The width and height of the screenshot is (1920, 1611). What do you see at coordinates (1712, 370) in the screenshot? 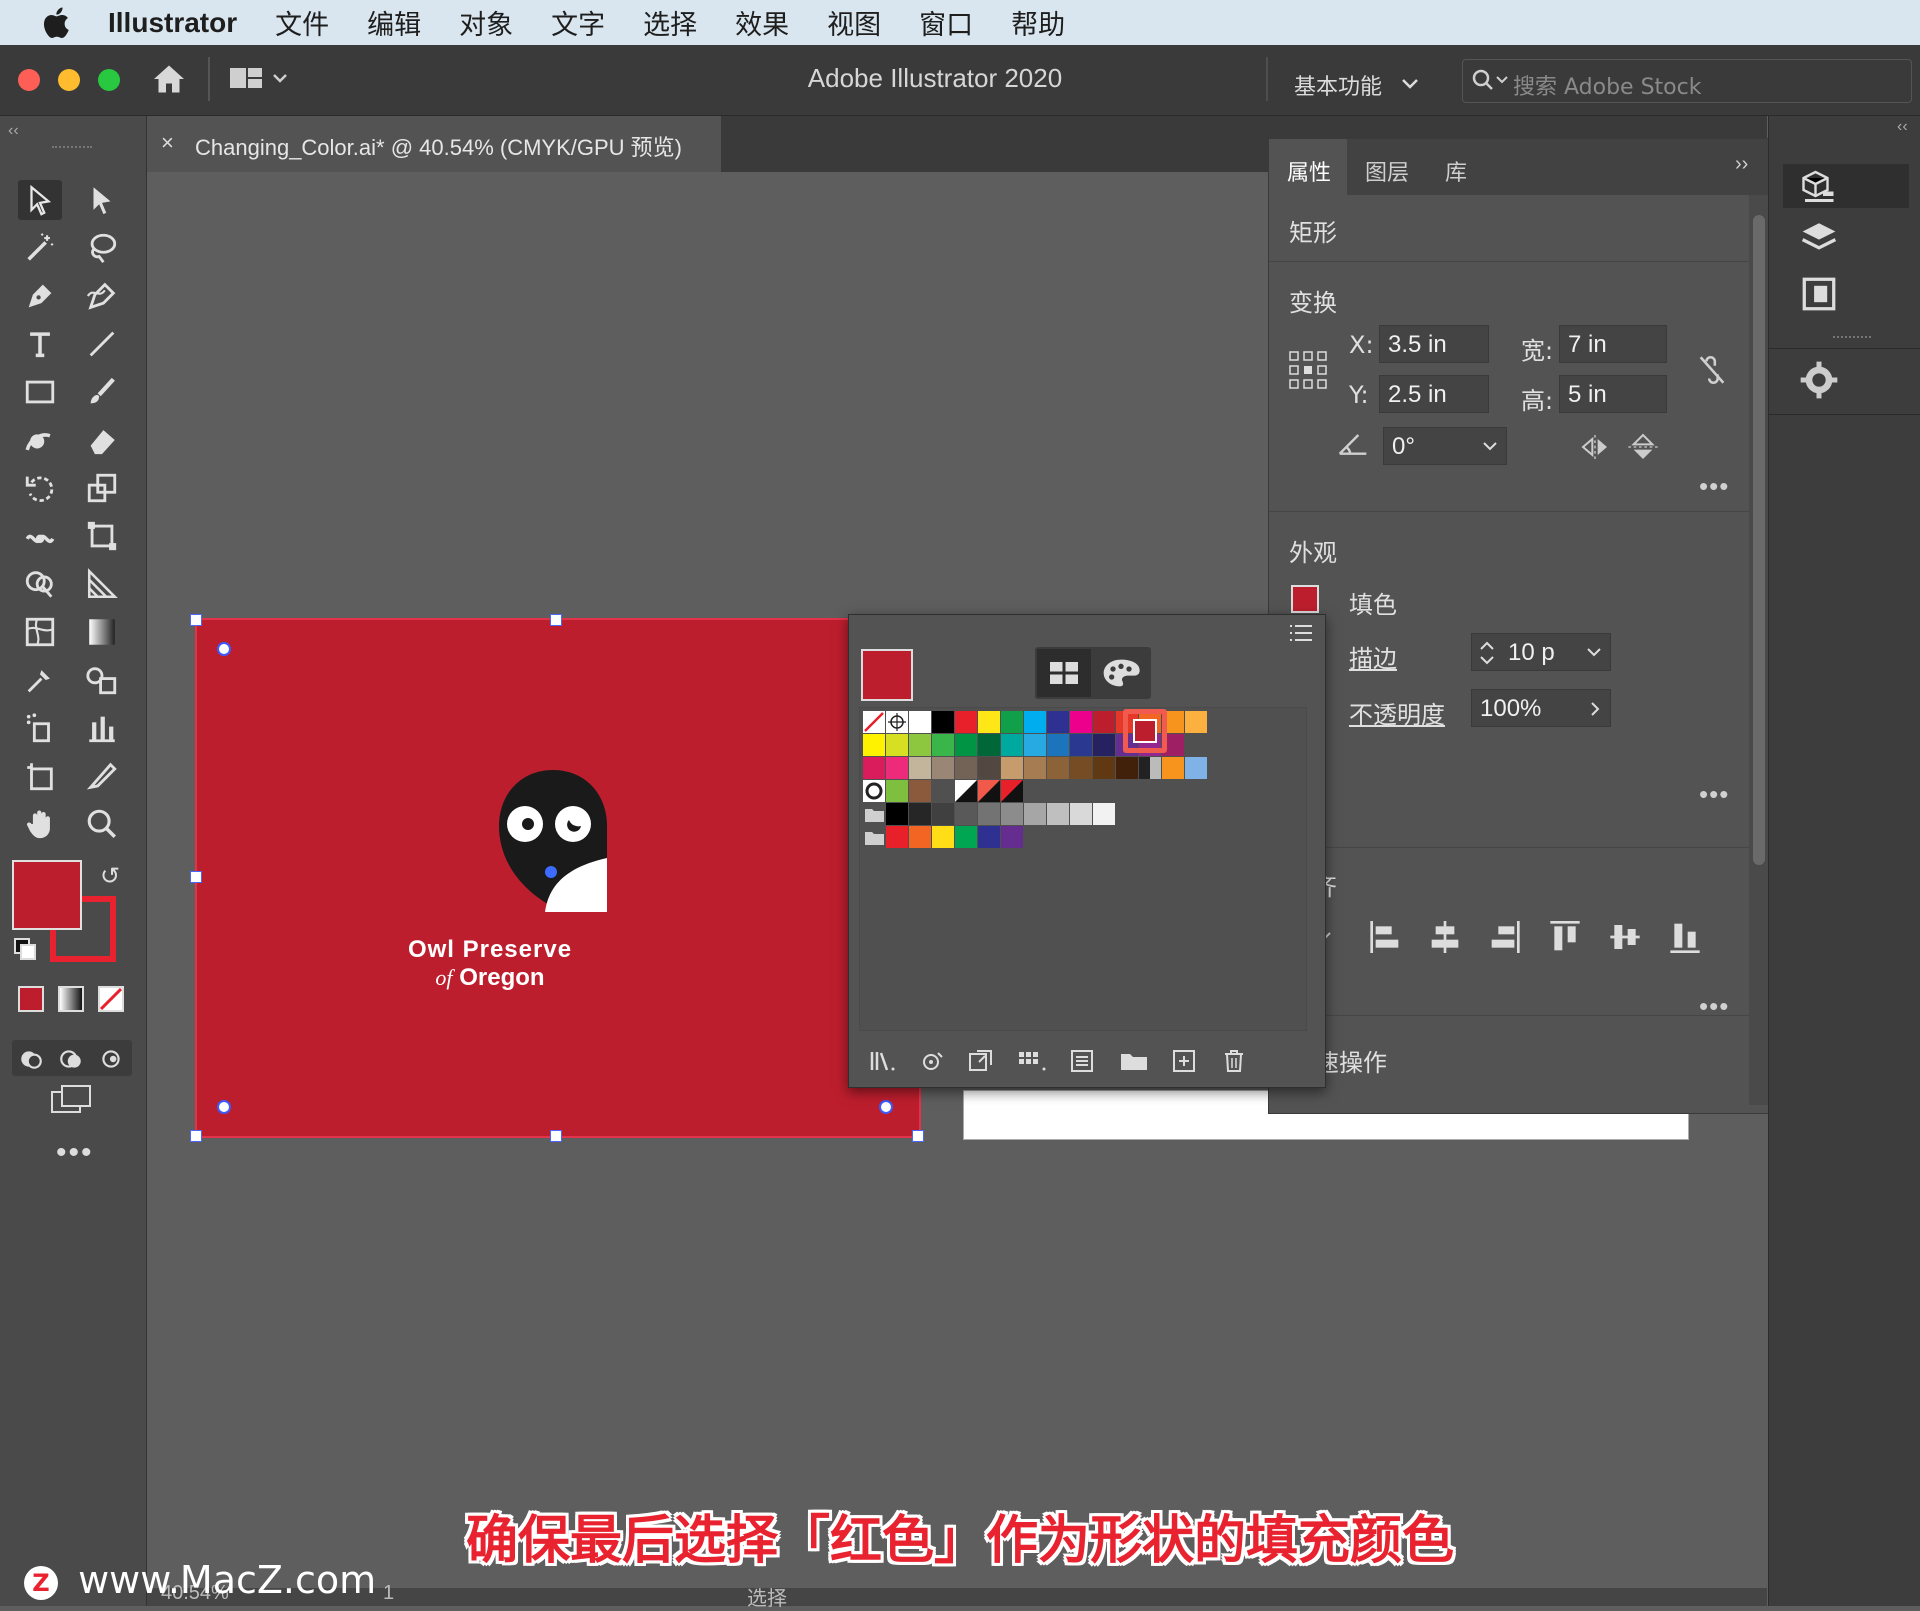
I see `constrain-proportions-icon` at bounding box center [1712, 370].